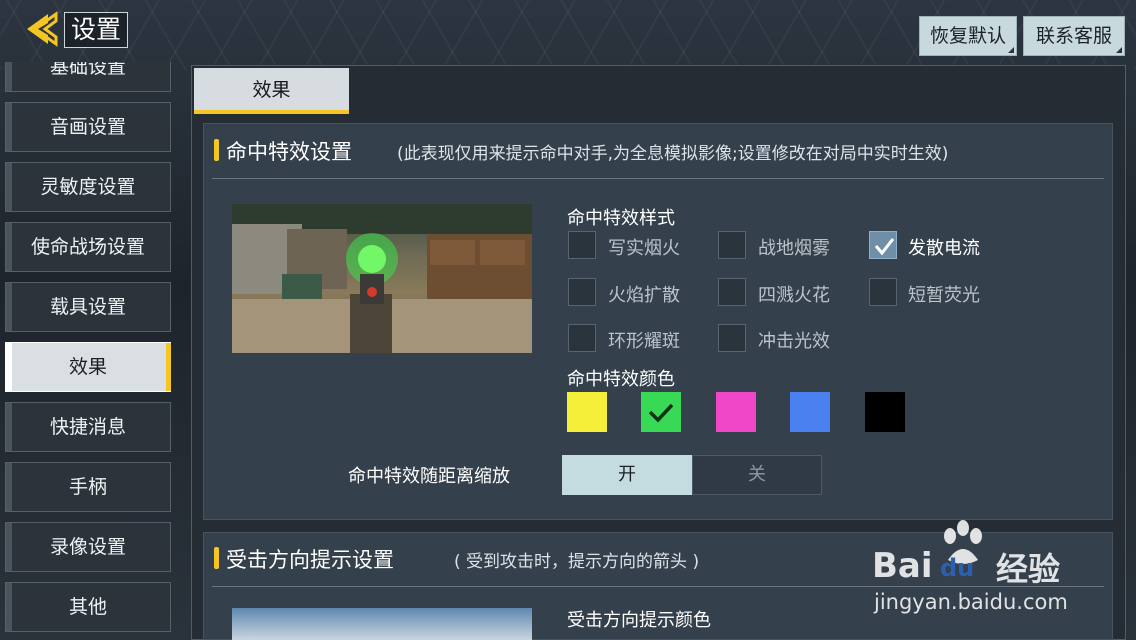 The height and width of the screenshot is (640, 1136). I want to click on option-impact-light-checkbox, so click(732, 338).